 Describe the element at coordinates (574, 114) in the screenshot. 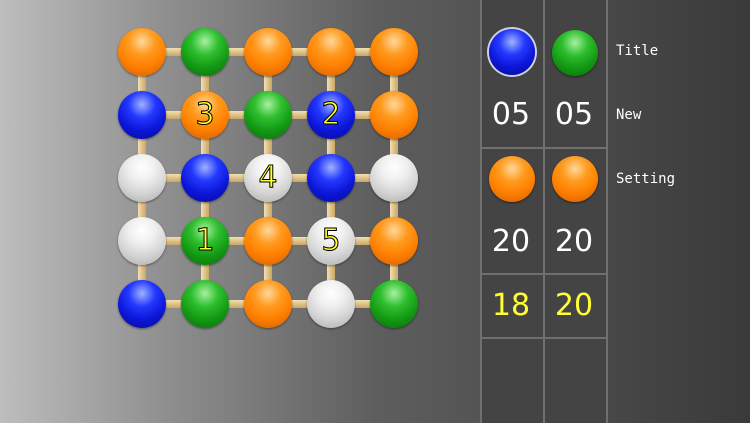

I see `player-2-score: 05` at that location.